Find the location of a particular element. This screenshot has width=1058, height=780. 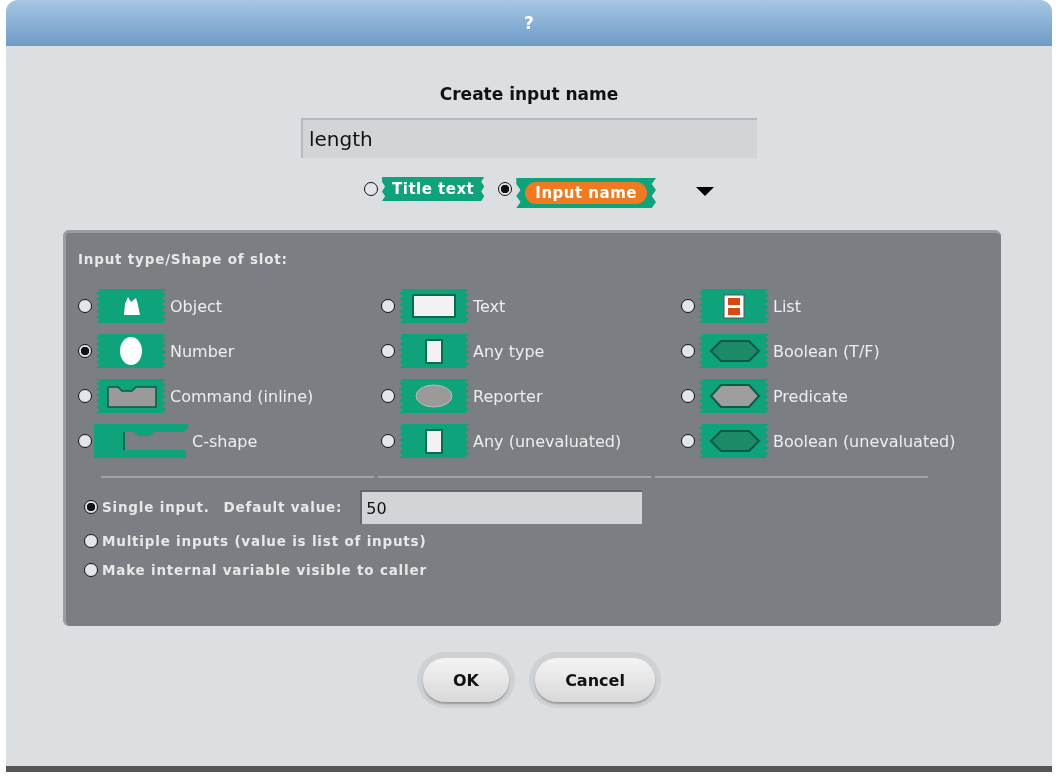

slot-type-label: Reporter is located at coordinates (508, 396).